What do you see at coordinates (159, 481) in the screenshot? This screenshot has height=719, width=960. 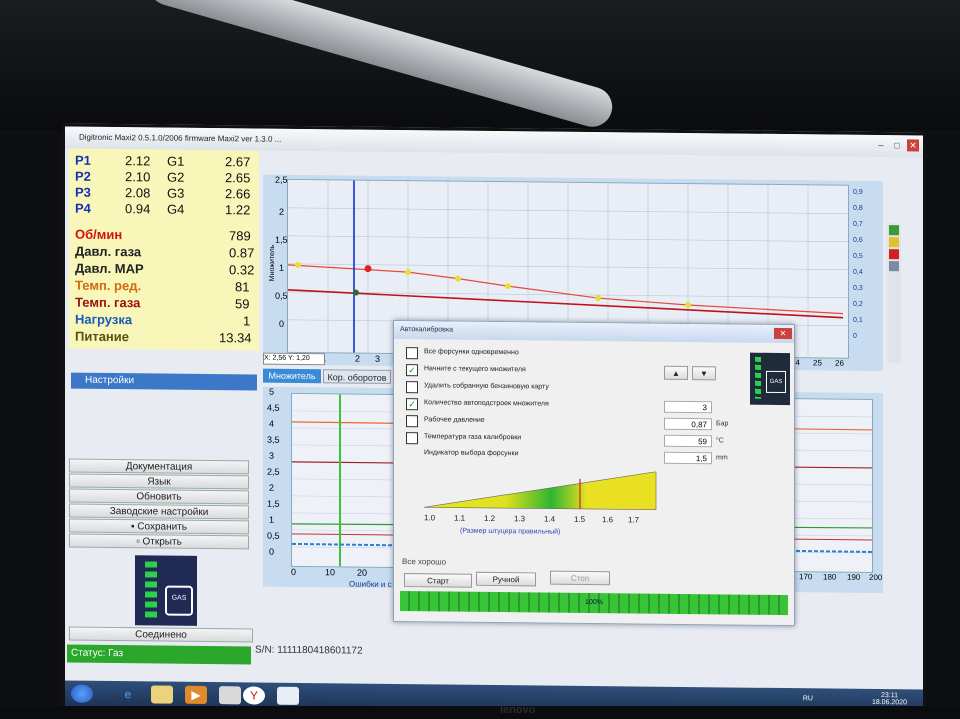 I see `language-dropdown: Язык` at bounding box center [159, 481].